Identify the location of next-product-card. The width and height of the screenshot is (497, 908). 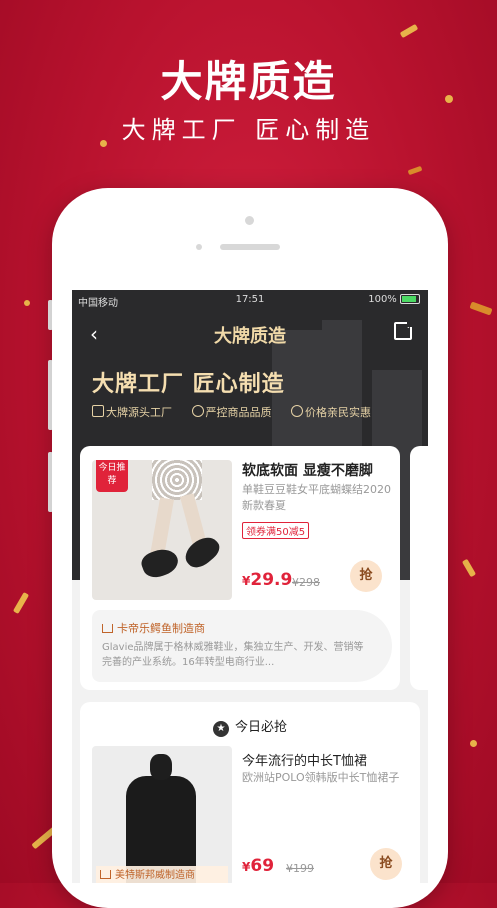
(419, 568).